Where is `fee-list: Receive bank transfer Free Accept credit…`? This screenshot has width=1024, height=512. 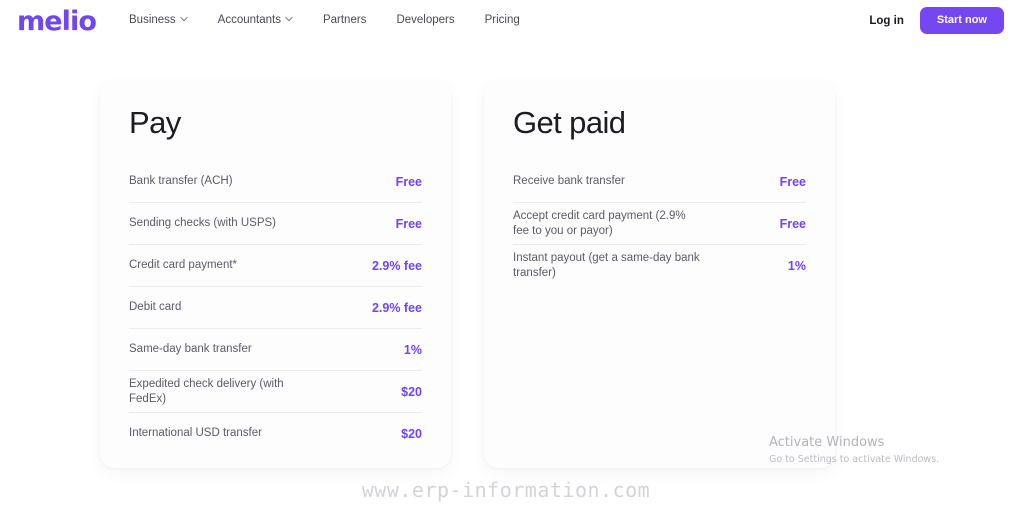 fee-list: Receive bank transfer Free Accept credit… is located at coordinates (659, 224).